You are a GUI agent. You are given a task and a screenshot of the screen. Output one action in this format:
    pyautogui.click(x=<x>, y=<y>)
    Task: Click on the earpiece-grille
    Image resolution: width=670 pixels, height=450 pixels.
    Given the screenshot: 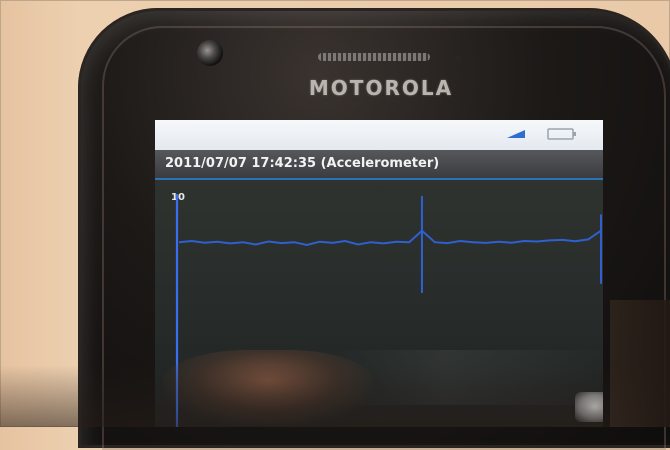 What is the action you would take?
    pyautogui.click(x=374, y=57)
    